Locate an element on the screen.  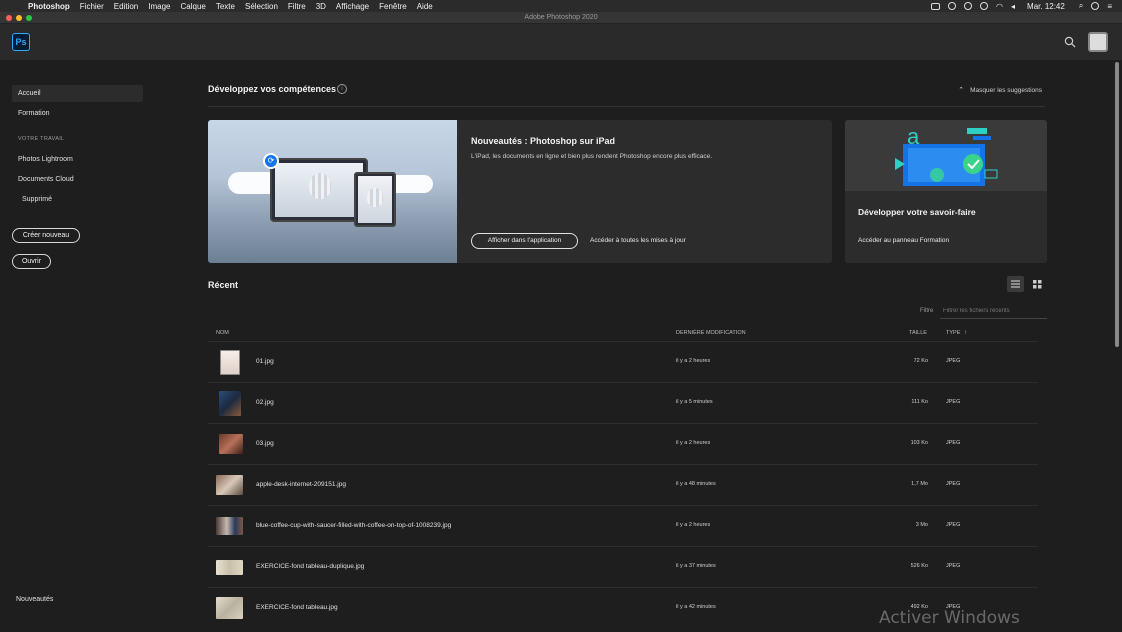
col-modified: DERNIÈRE MODIFICATION is located at coordinates (711, 333).